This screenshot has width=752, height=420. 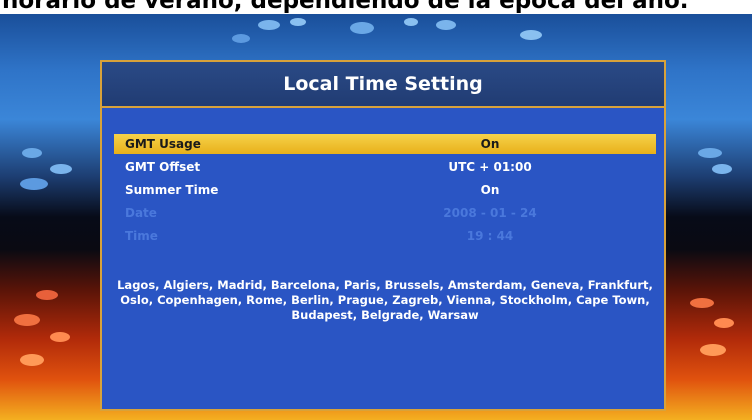 I want to click on menu-row-gmt-usage: GMT Usage On, so click(x=385, y=144).